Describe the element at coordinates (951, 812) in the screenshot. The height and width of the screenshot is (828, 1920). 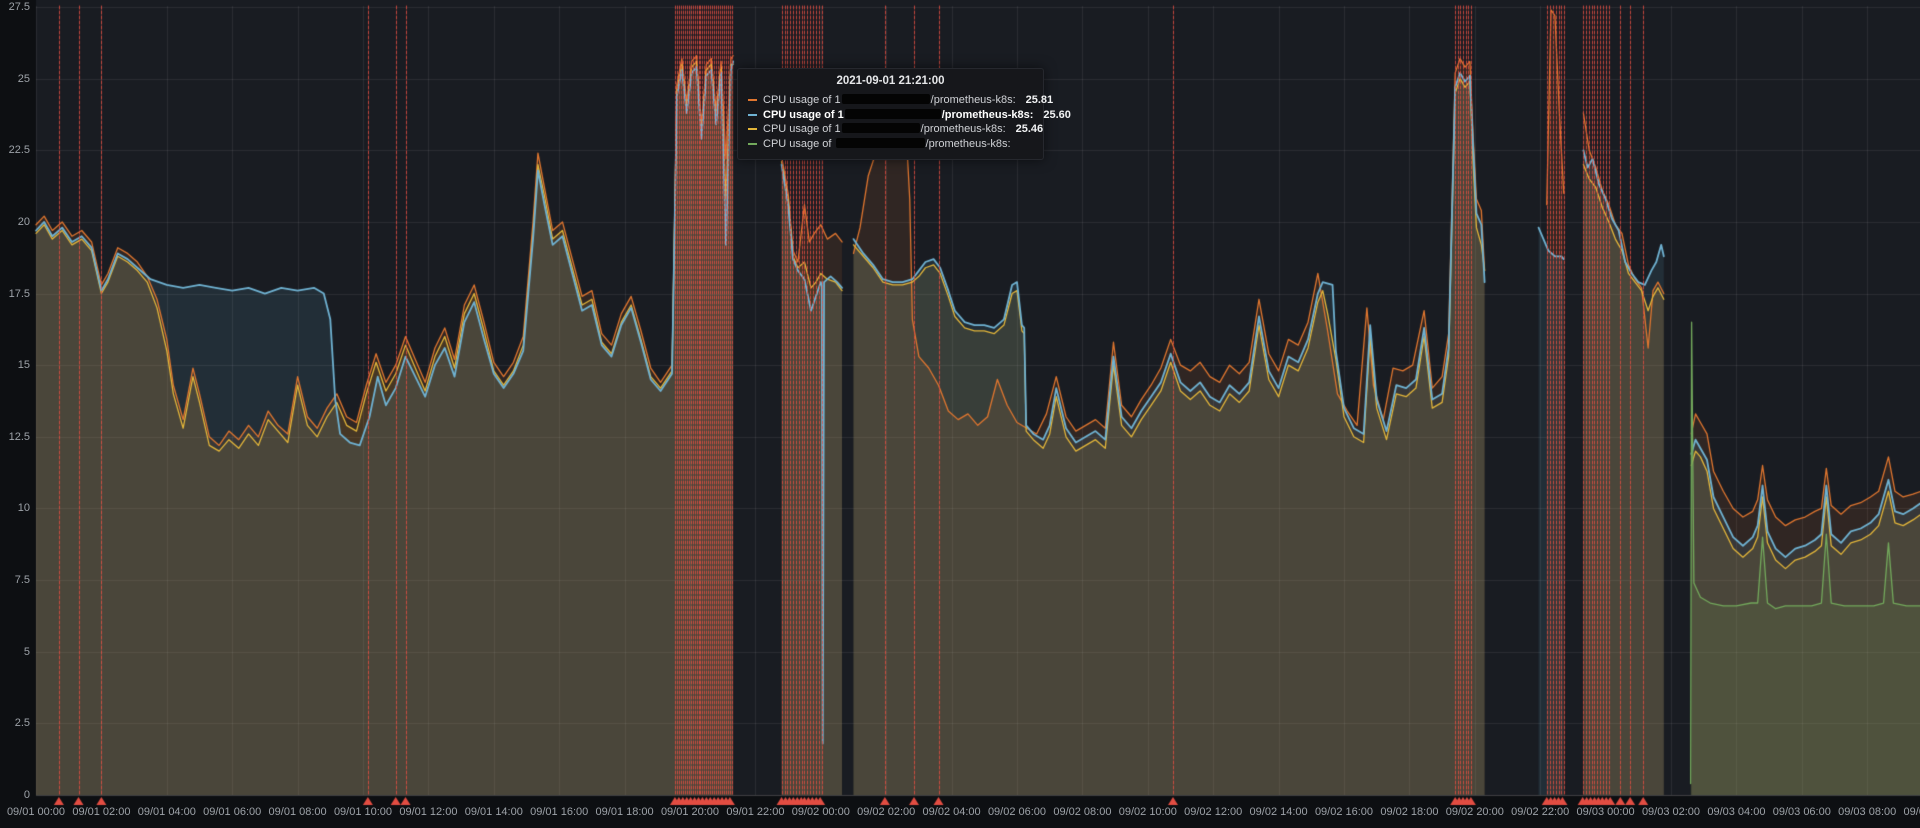
I see `x-axis-tick-label: 09/02 04:00` at that location.